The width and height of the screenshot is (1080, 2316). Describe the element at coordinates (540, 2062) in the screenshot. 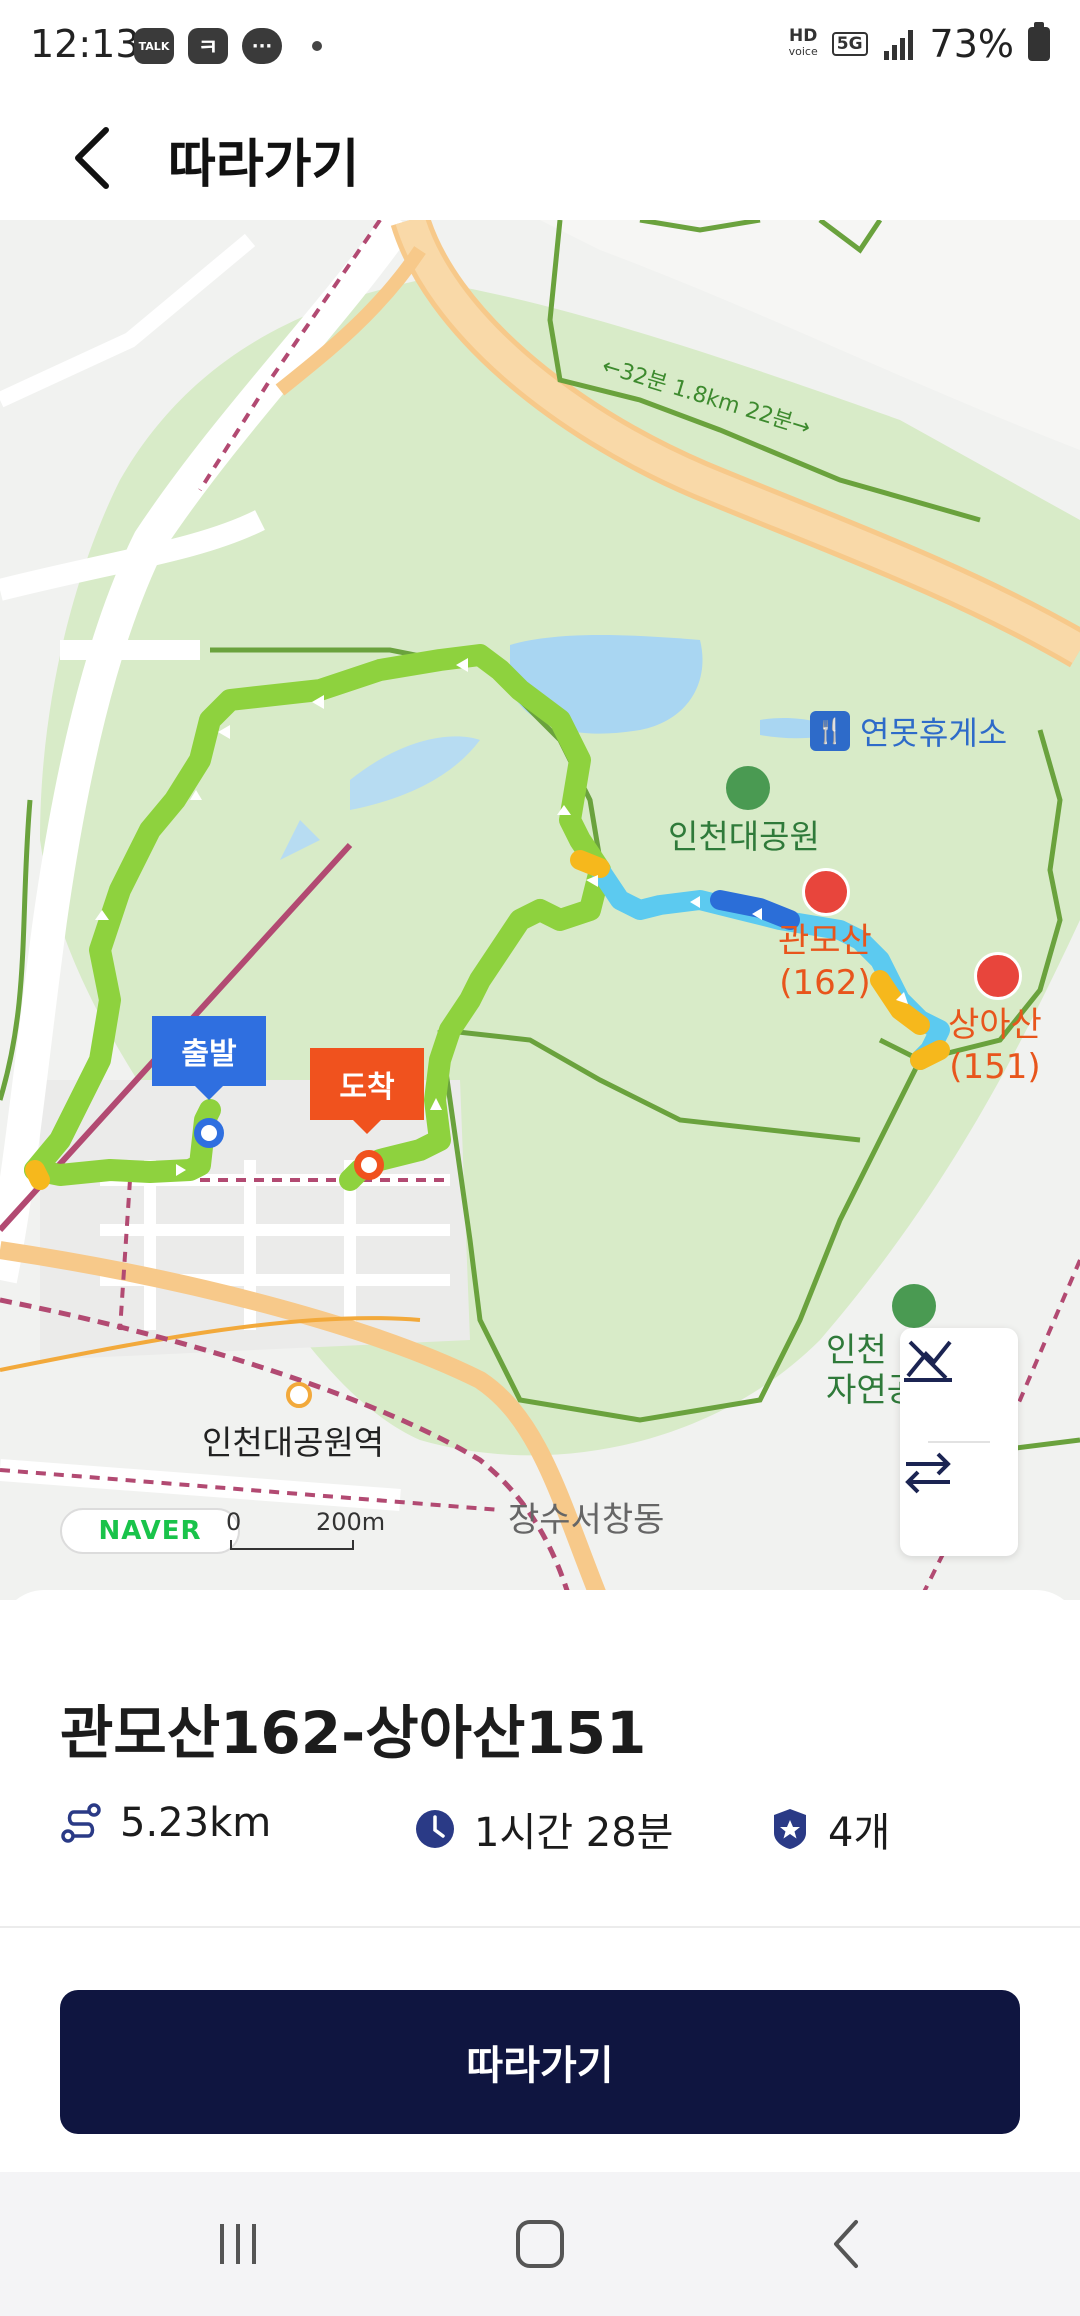

I see `follow-button: 따라가기` at that location.